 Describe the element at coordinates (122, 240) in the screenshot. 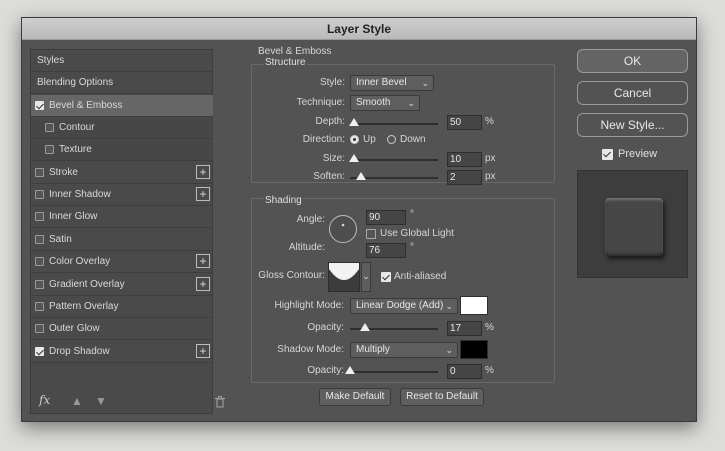

I see `style-item-satin: Satin` at that location.